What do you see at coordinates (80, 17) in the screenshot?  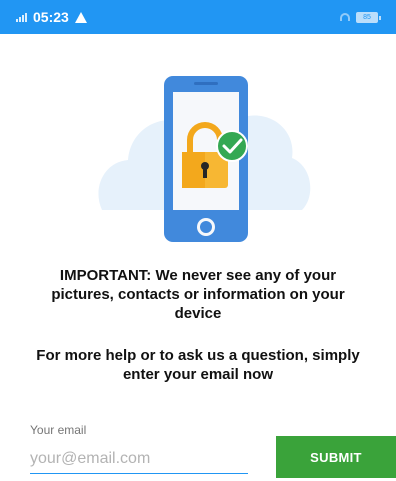 I see `warning-icon` at bounding box center [80, 17].